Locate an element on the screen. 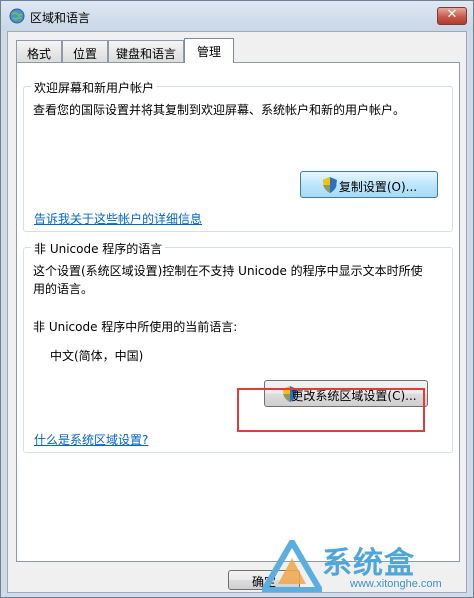 This screenshot has width=474, height=598. title-bar: 区域和语言 ✕ is located at coordinates (237, 16).